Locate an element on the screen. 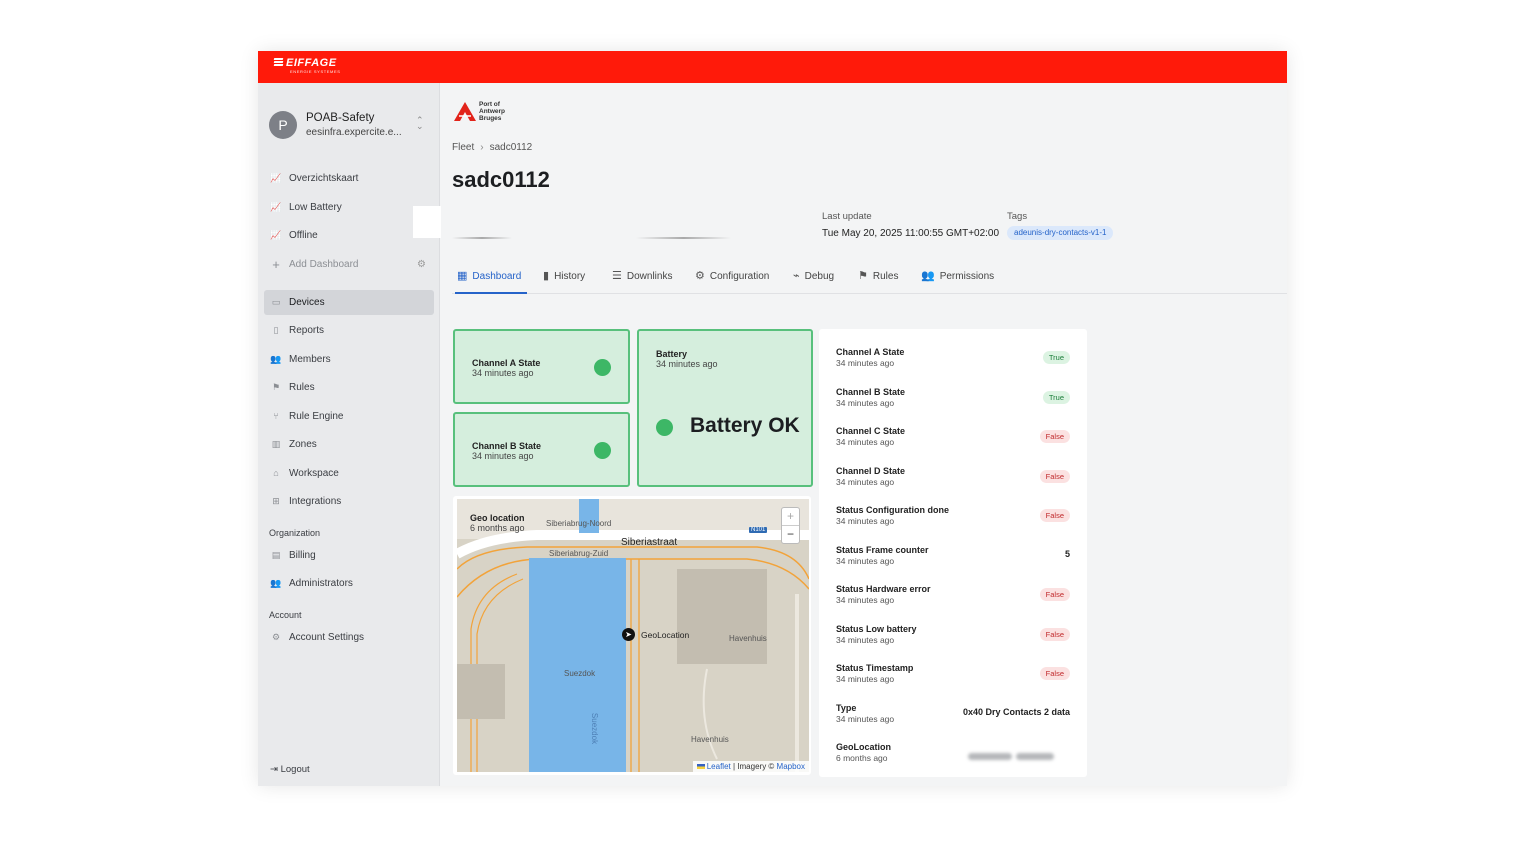 This screenshot has height=855, width=1520. sidebar-item-zones: ▥ Zones is located at coordinates (349, 444).